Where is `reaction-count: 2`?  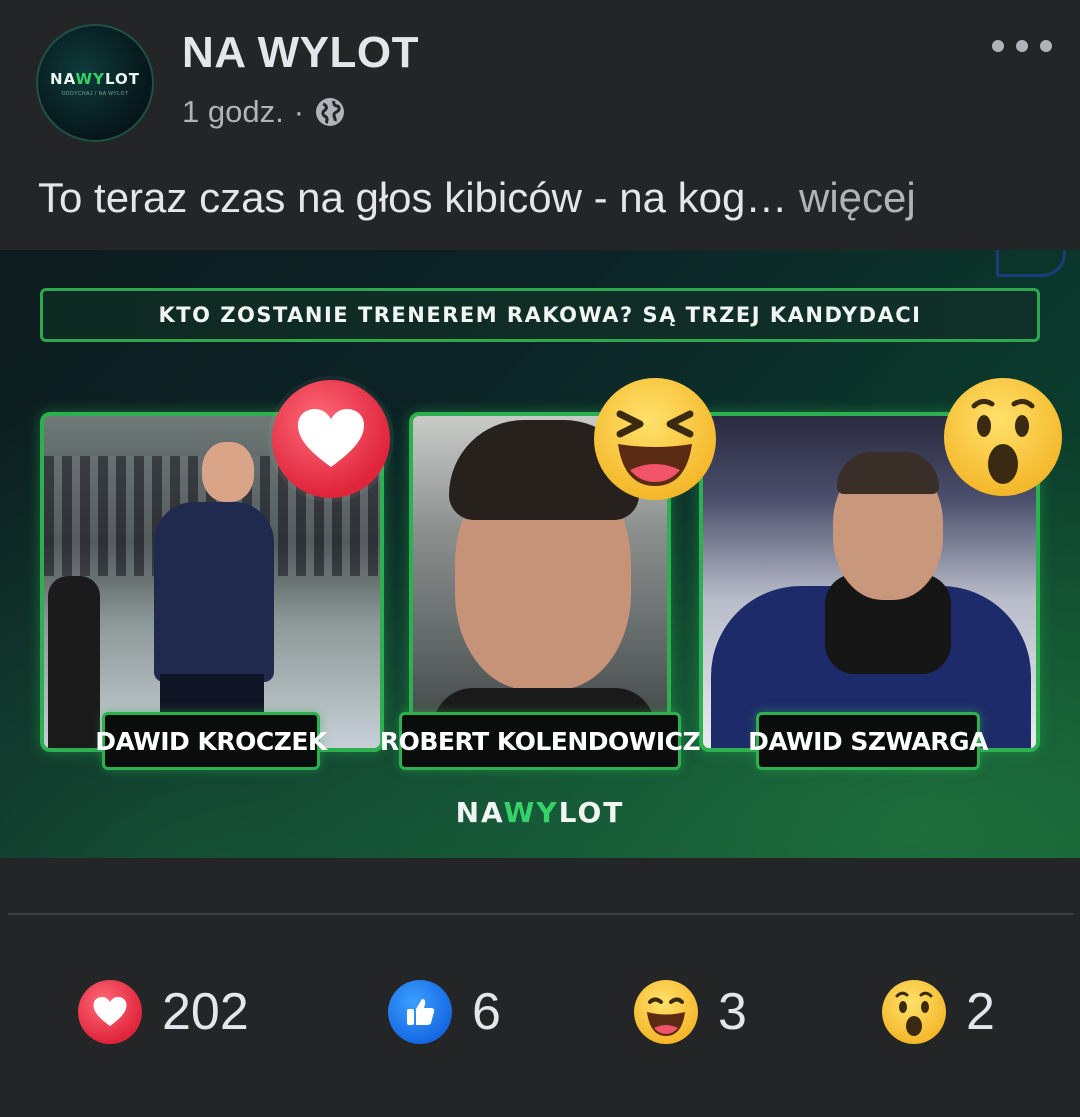
reaction-count: 2 is located at coordinates (980, 1012).